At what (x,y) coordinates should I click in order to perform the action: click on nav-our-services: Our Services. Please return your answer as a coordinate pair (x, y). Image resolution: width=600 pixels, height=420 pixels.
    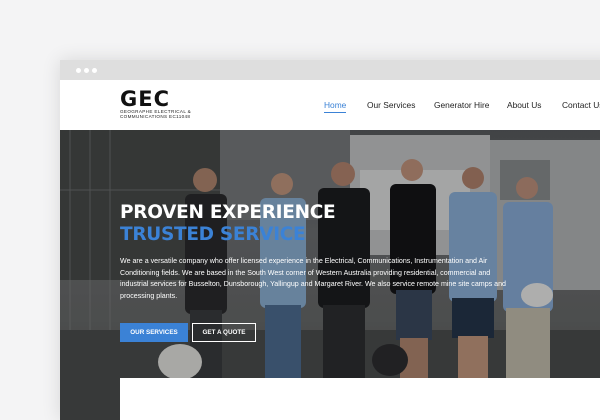
    Looking at the image, I should click on (391, 105).